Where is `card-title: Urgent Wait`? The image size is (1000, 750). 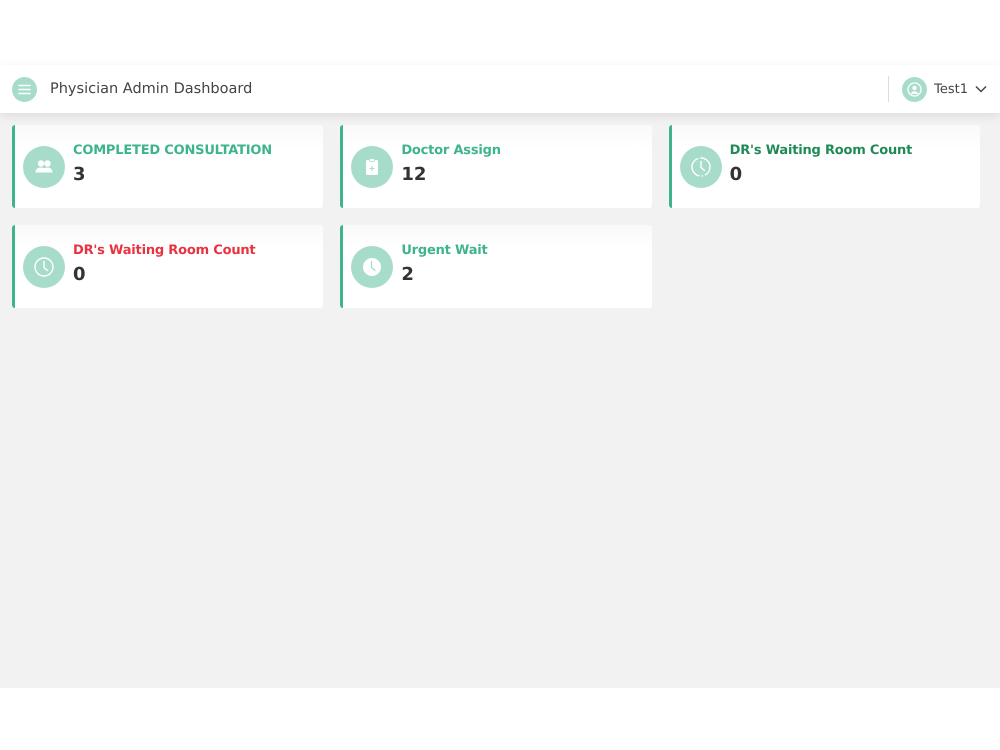
card-title: Urgent Wait is located at coordinates (444, 250).